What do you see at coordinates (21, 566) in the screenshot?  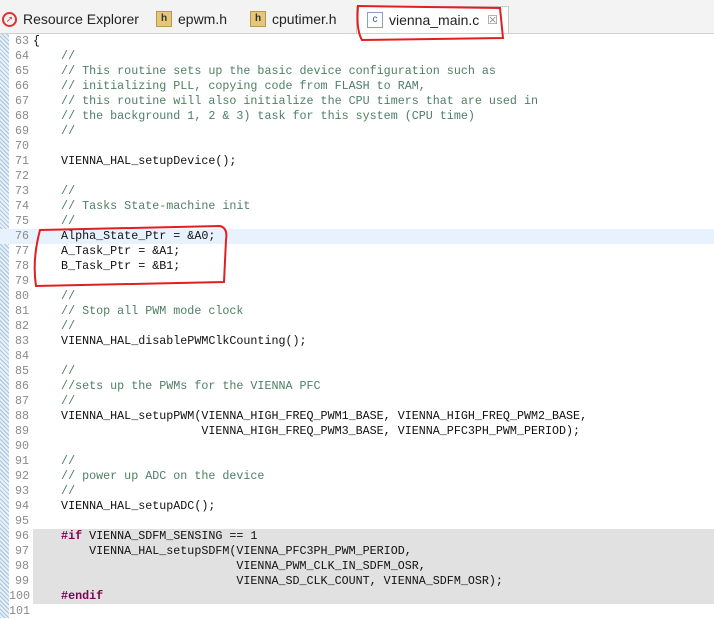 I see `line-number: 98` at bounding box center [21, 566].